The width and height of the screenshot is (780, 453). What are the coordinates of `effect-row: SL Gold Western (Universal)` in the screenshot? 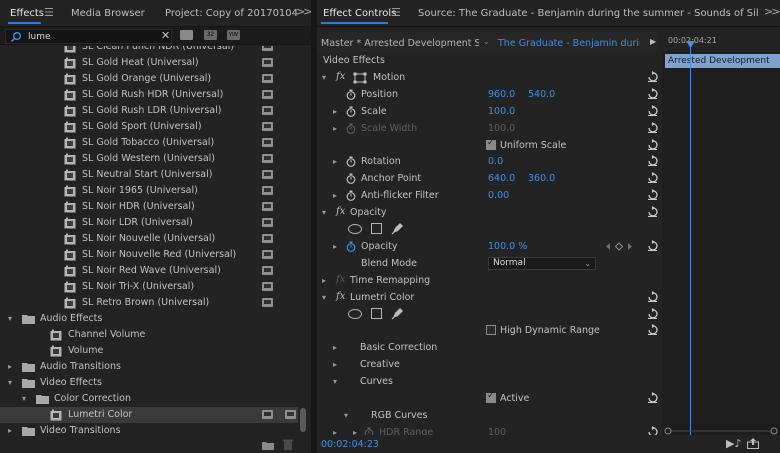 It's located at (149, 159).